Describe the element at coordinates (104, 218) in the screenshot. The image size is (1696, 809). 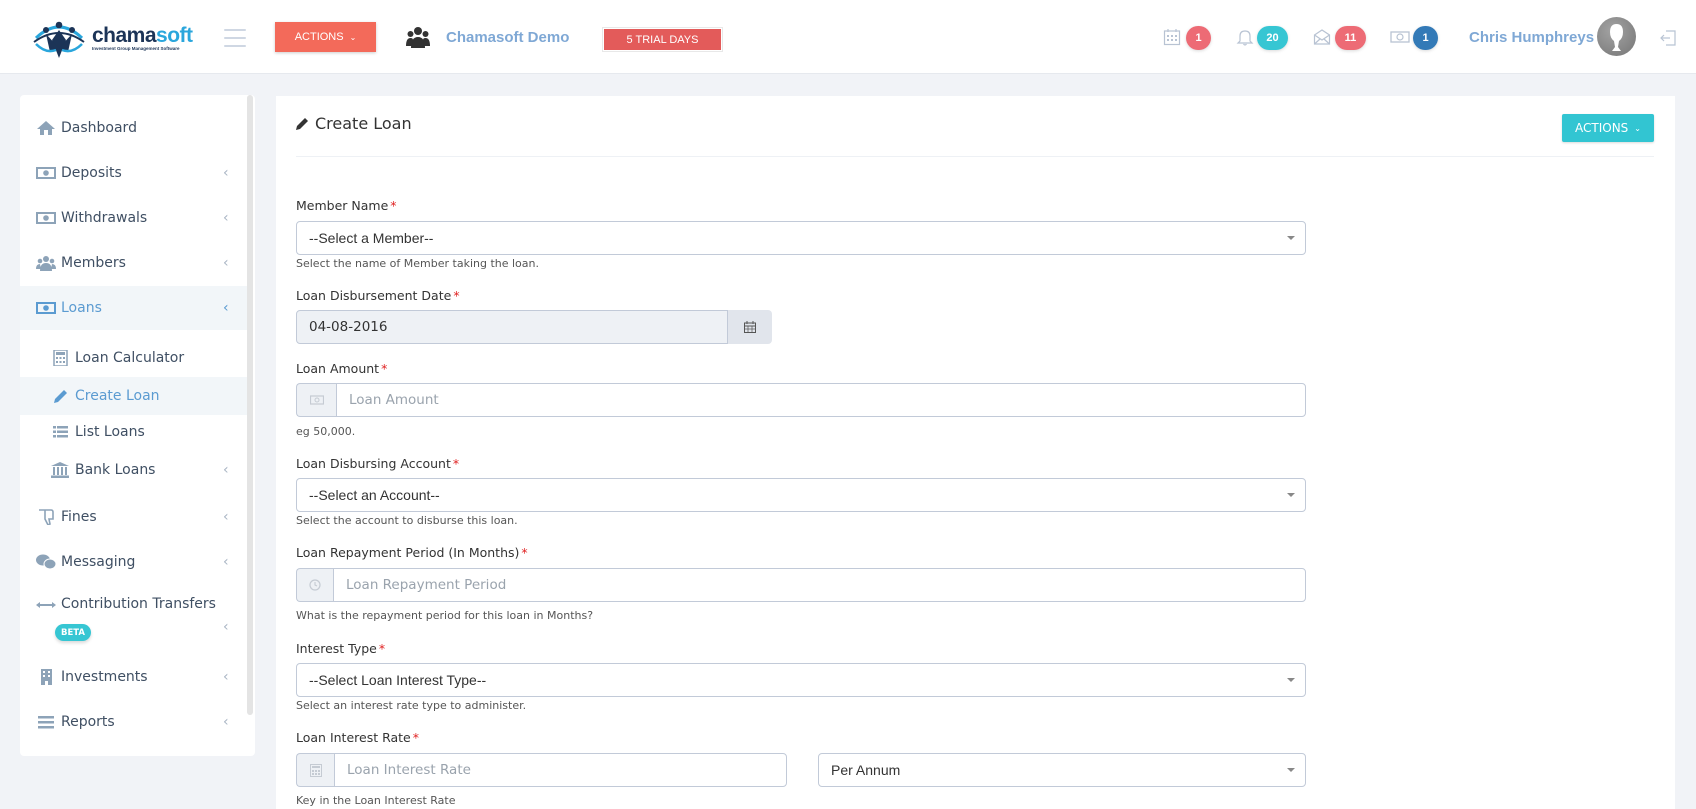
I see `sidebar-item-label: Withdrawals` at that location.